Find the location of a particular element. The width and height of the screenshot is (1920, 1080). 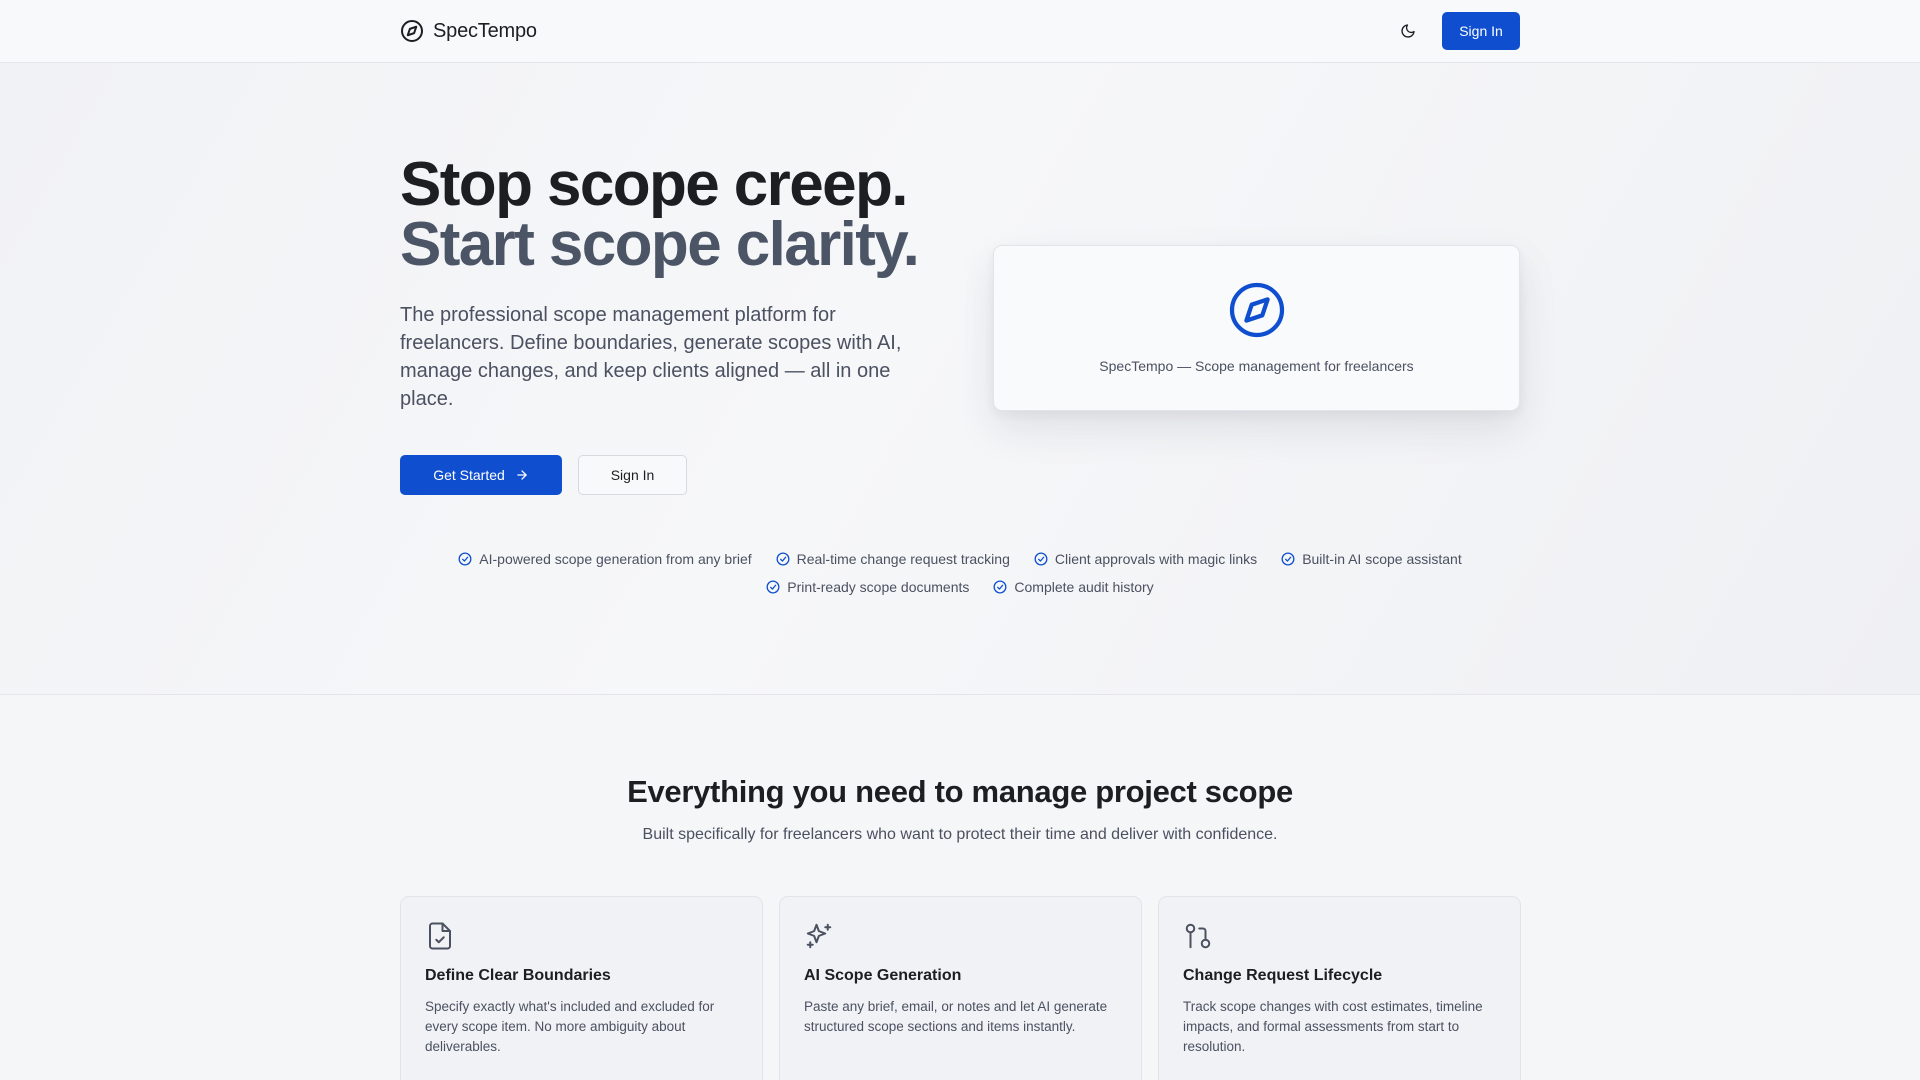

feature-card-title: Define Clear Boundaries is located at coordinates (518, 975).